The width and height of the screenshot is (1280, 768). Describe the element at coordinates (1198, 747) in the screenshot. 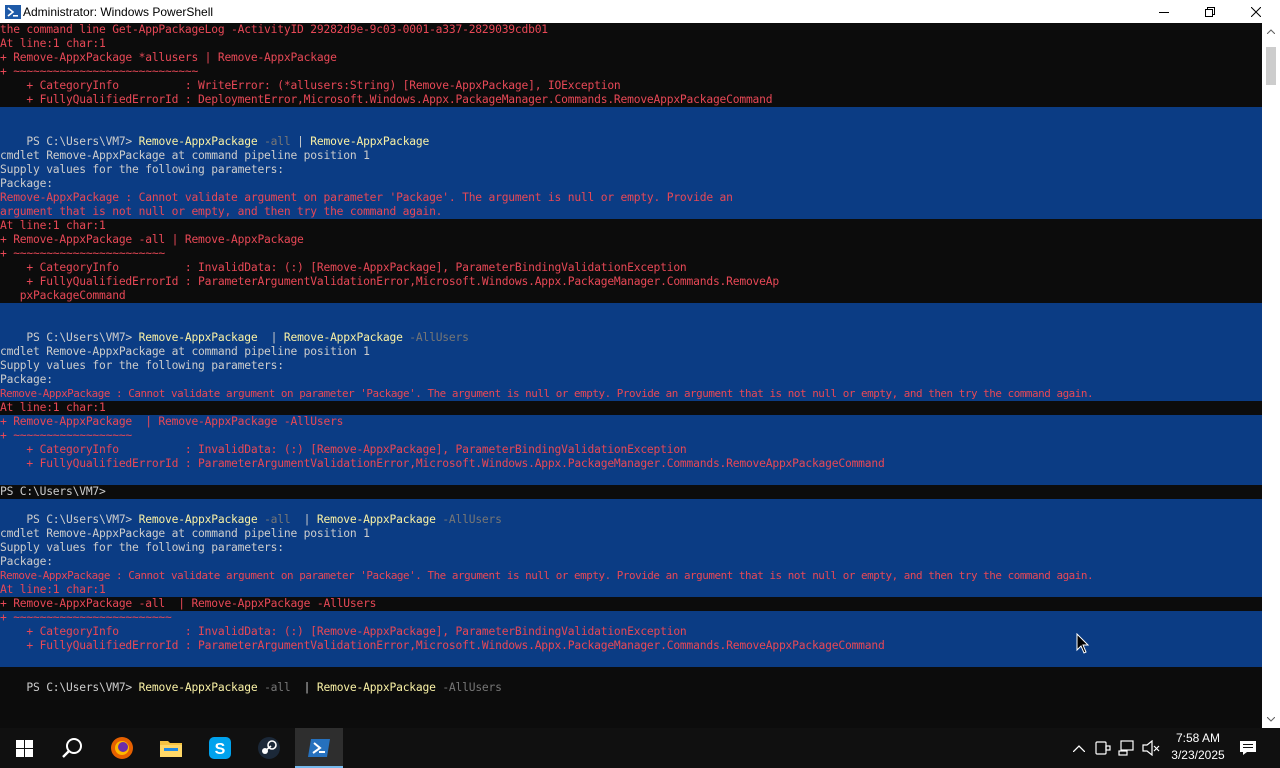

I see `taskbar-clock: 7:58 AM 3/23/2025` at that location.